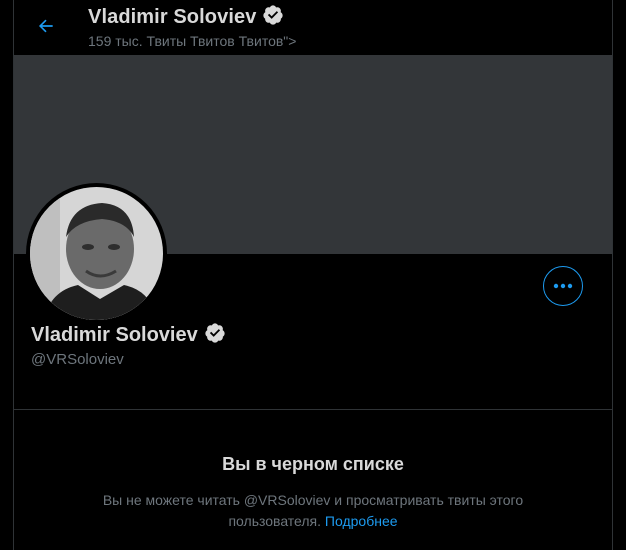  I want to click on back-arrow-icon, so click(45, 26).